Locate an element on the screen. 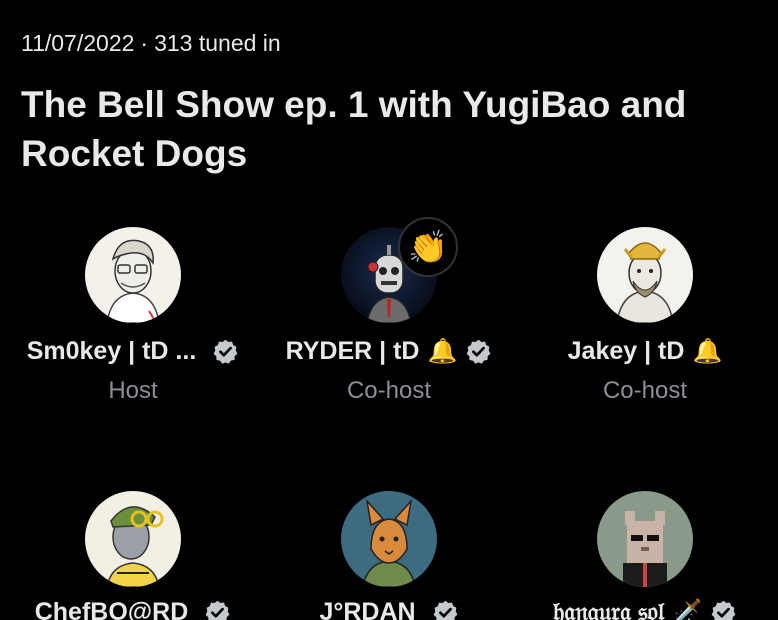 The width and height of the screenshot is (778, 620). speaker-name-row: RYDER | tD 🔔 is located at coordinates (389, 351).